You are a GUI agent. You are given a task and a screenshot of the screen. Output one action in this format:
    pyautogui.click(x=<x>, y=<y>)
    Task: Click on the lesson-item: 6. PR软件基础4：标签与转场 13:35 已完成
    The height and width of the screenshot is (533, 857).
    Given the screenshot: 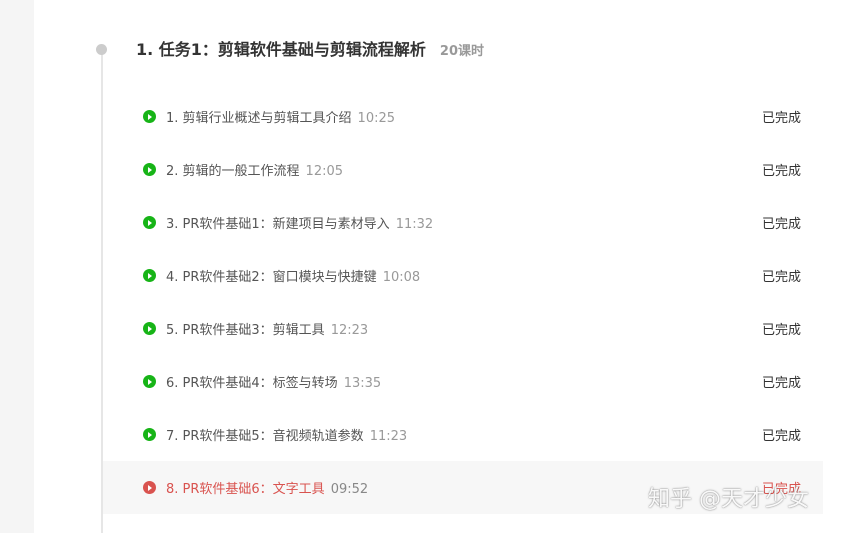 What is the action you would take?
    pyautogui.click(x=463, y=381)
    